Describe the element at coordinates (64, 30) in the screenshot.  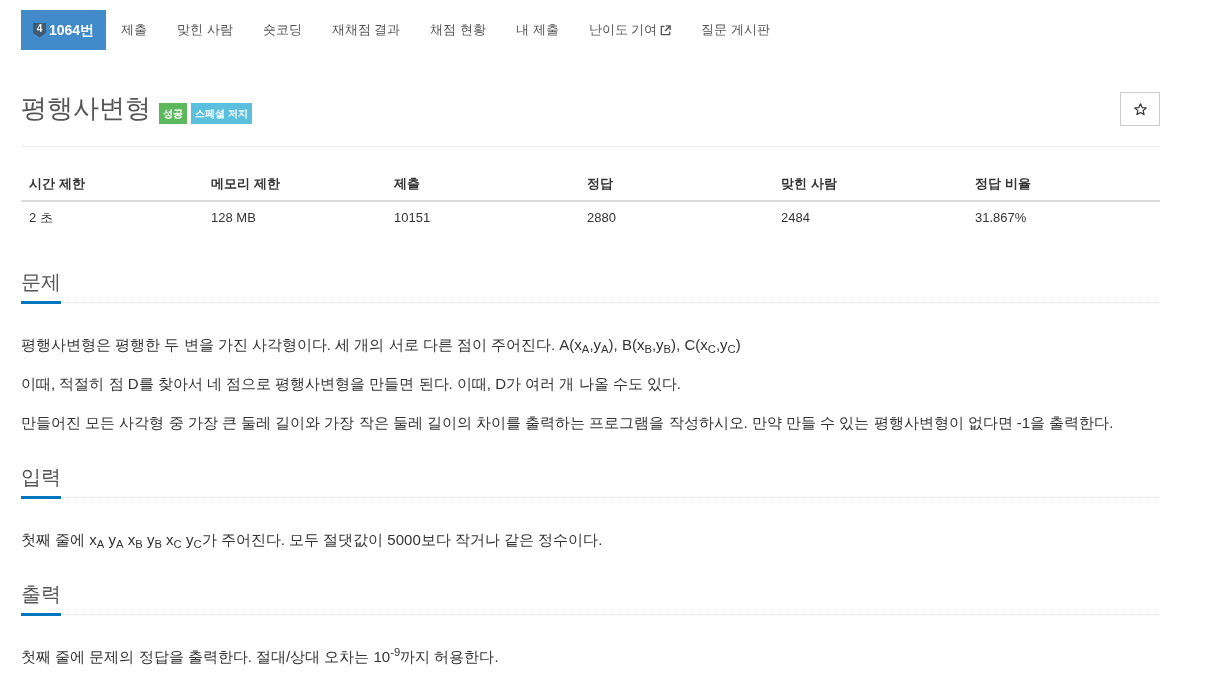
I see `nav-tab: 4 1064번` at that location.